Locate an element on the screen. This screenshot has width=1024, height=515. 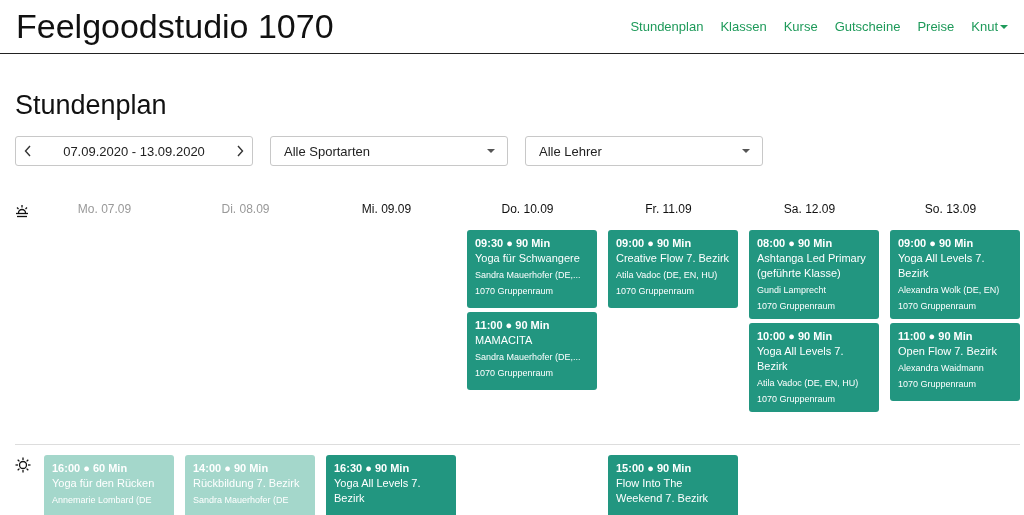
nav-link: Gutscheine is located at coordinates (867, 26).